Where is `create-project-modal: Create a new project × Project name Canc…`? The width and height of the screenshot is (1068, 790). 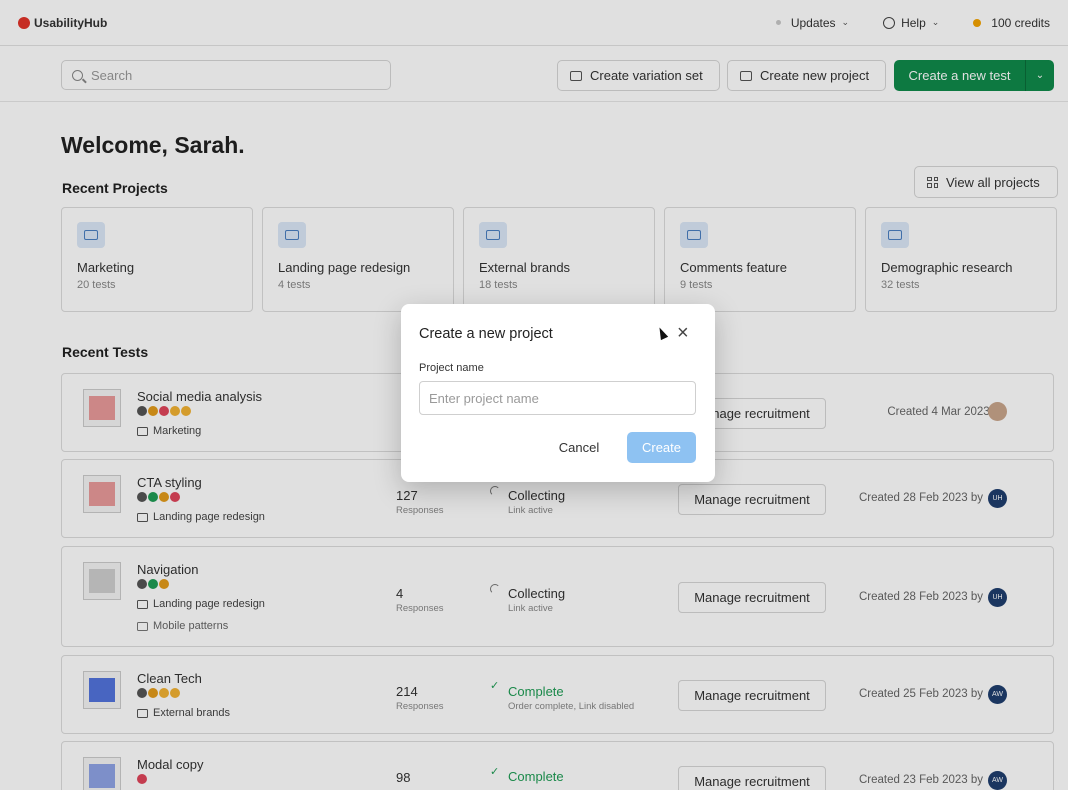
create-project-modal: Create a new project × Project name Canc… is located at coordinates (558, 393).